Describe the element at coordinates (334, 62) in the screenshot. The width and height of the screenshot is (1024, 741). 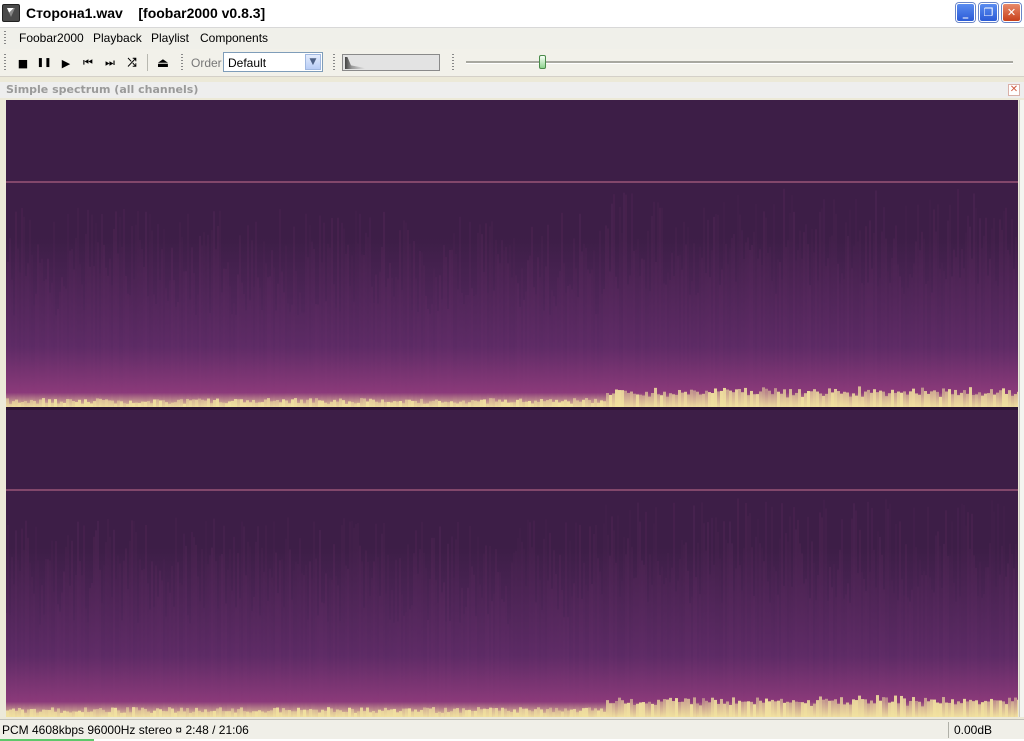
I see `visualisation-grip` at that location.